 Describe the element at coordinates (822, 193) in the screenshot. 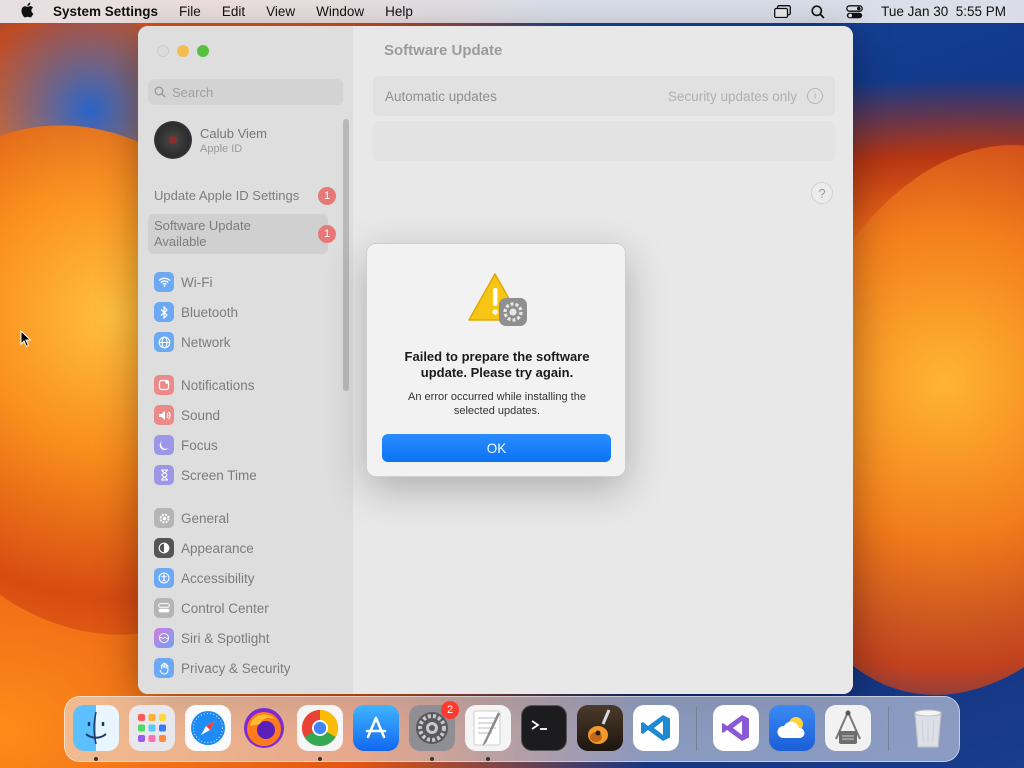

I see `help-button: ?` at that location.